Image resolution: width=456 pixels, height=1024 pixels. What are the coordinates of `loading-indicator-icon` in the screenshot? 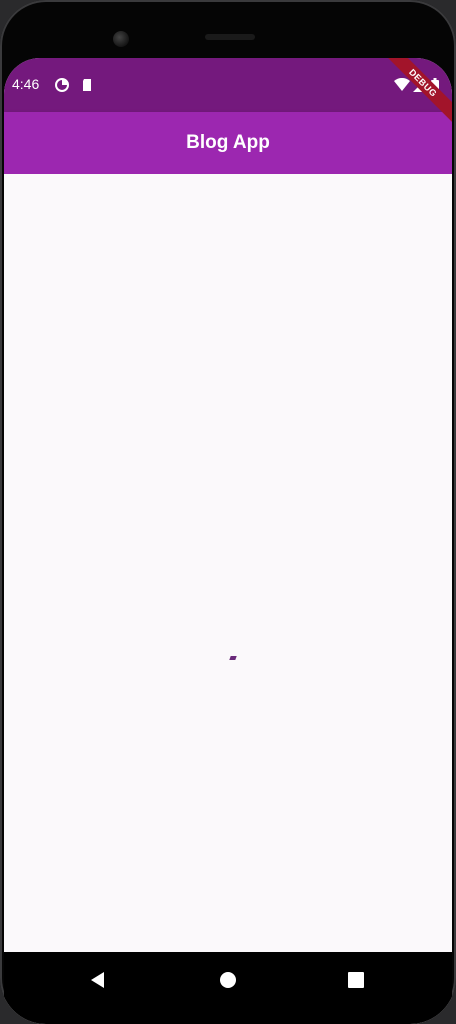 It's located at (233, 658).